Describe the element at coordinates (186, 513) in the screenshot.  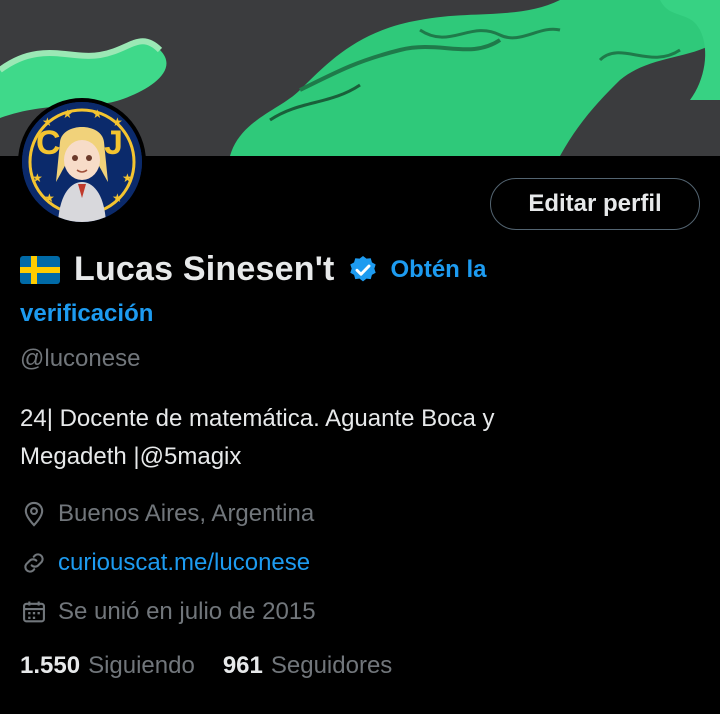
I see `location-text: Buenos Aires, Argentina` at that location.